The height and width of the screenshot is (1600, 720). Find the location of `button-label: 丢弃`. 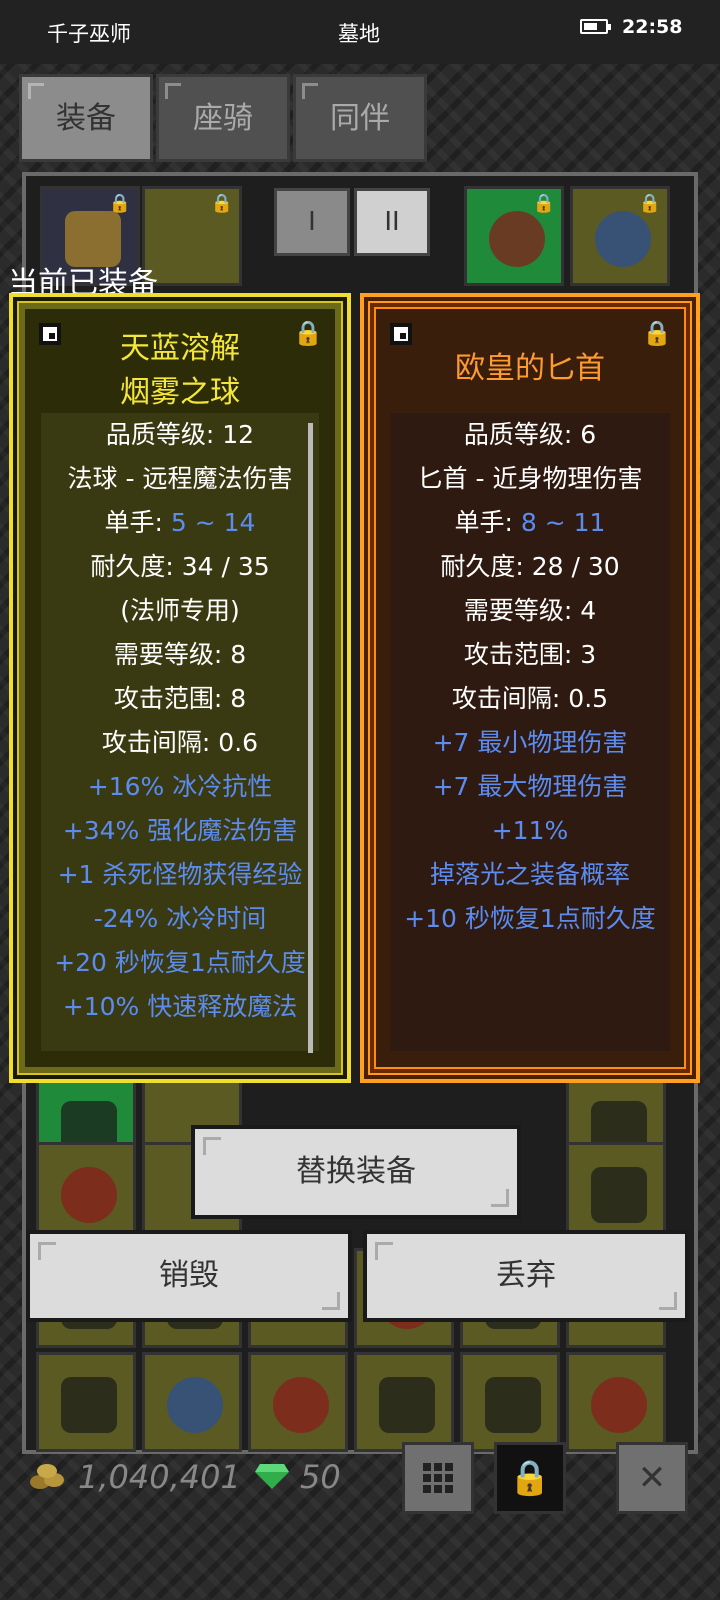

button-label: 丢弃 is located at coordinates (526, 1275).